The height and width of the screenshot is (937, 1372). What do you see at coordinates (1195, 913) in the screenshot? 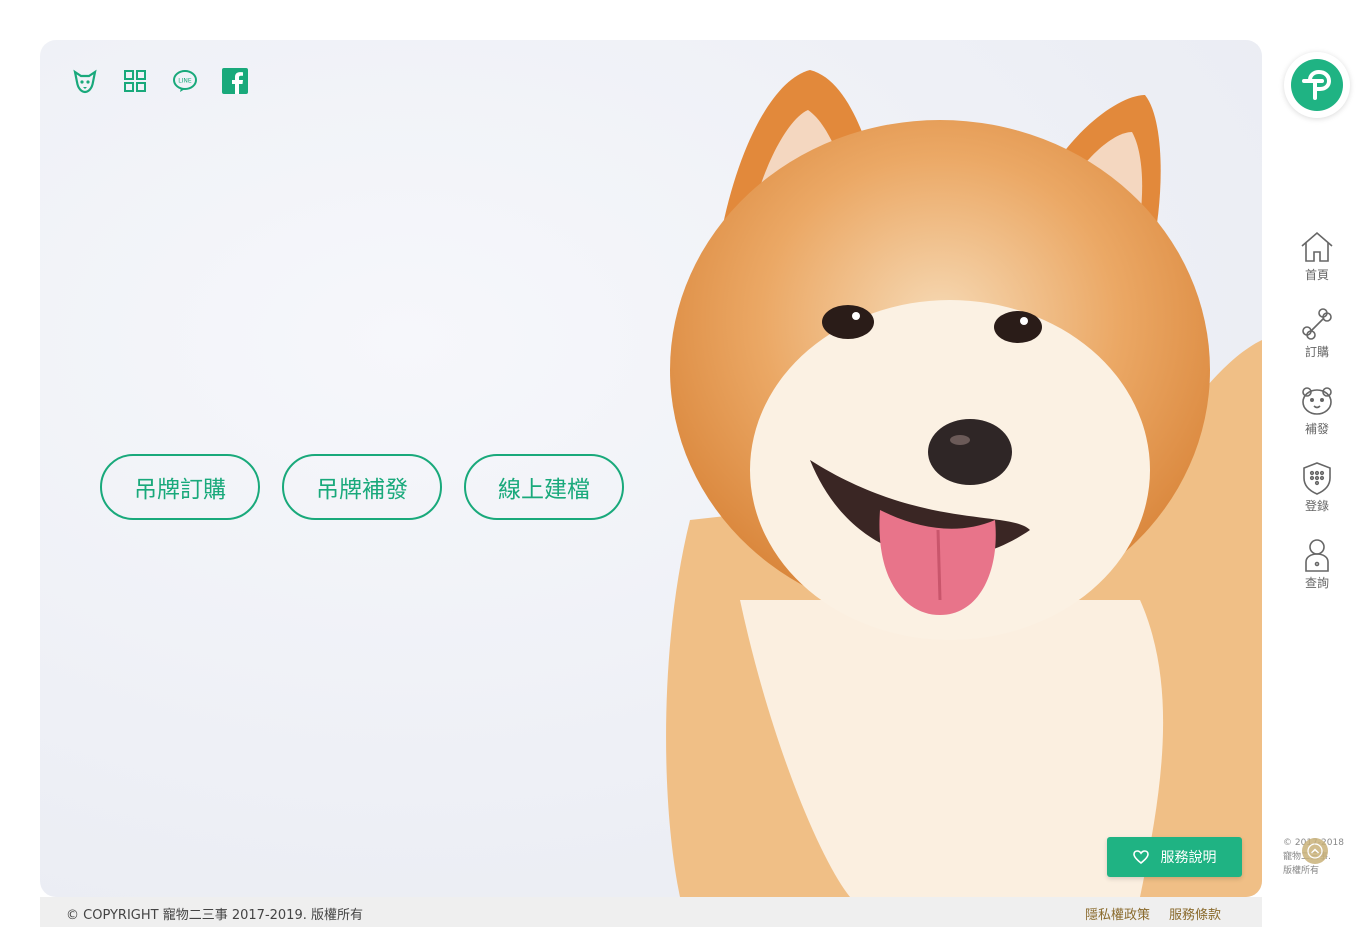
I see `terms-of-service-link: 服務條款` at bounding box center [1195, 913].